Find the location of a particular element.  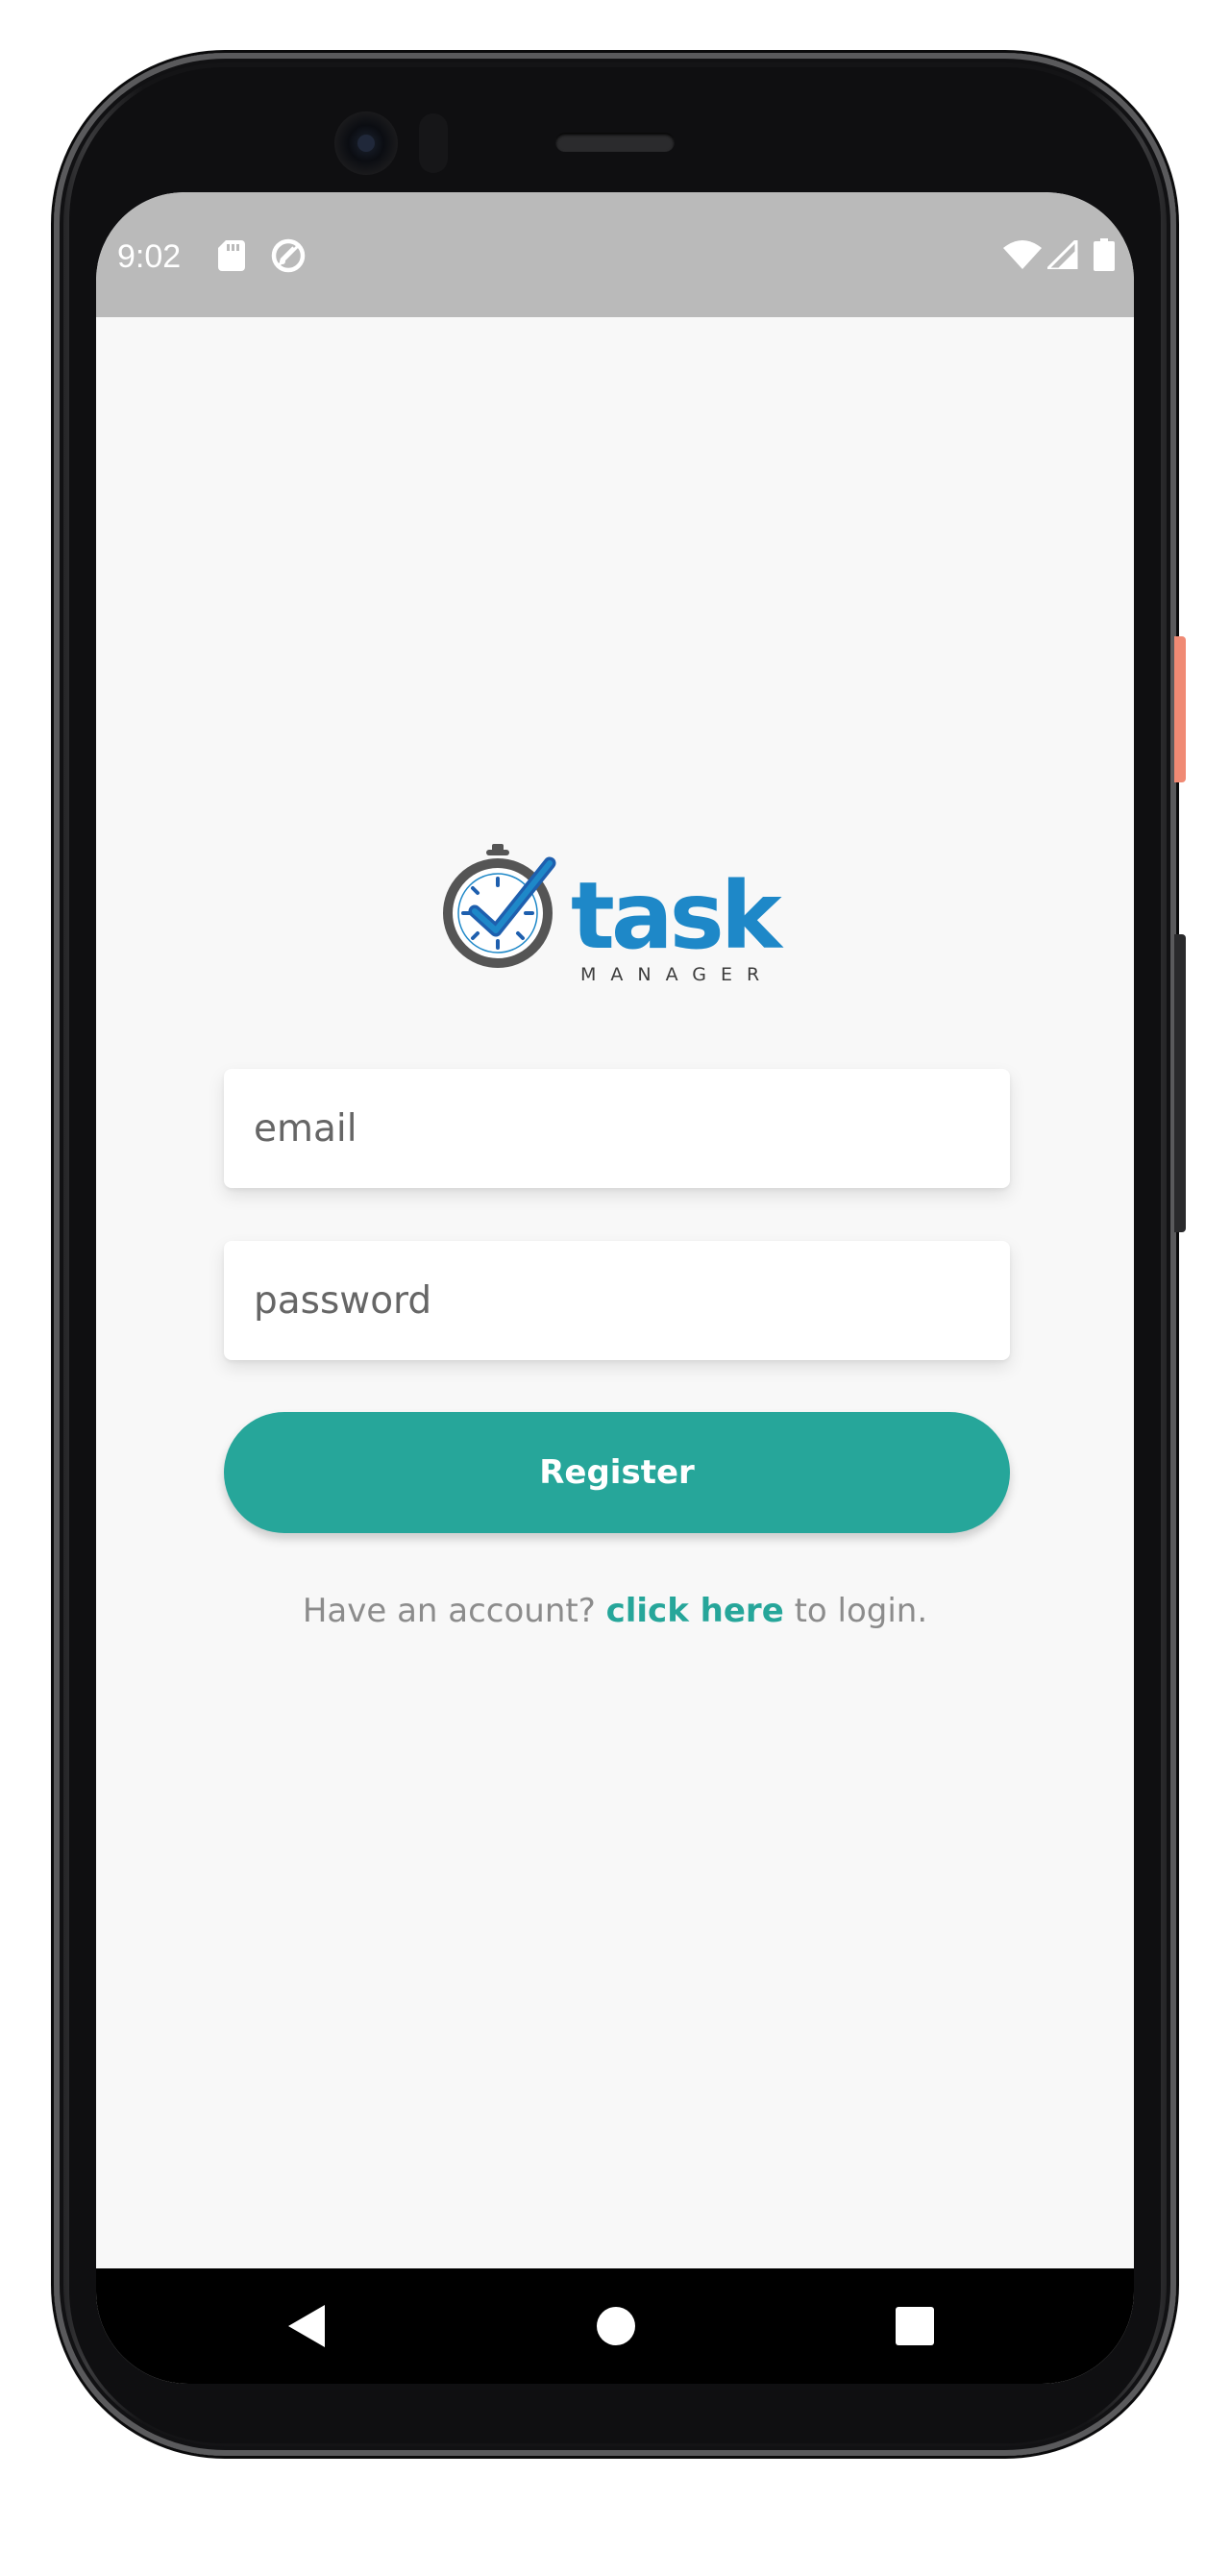

earpiece-speaker is located at coordinates (615, 142).